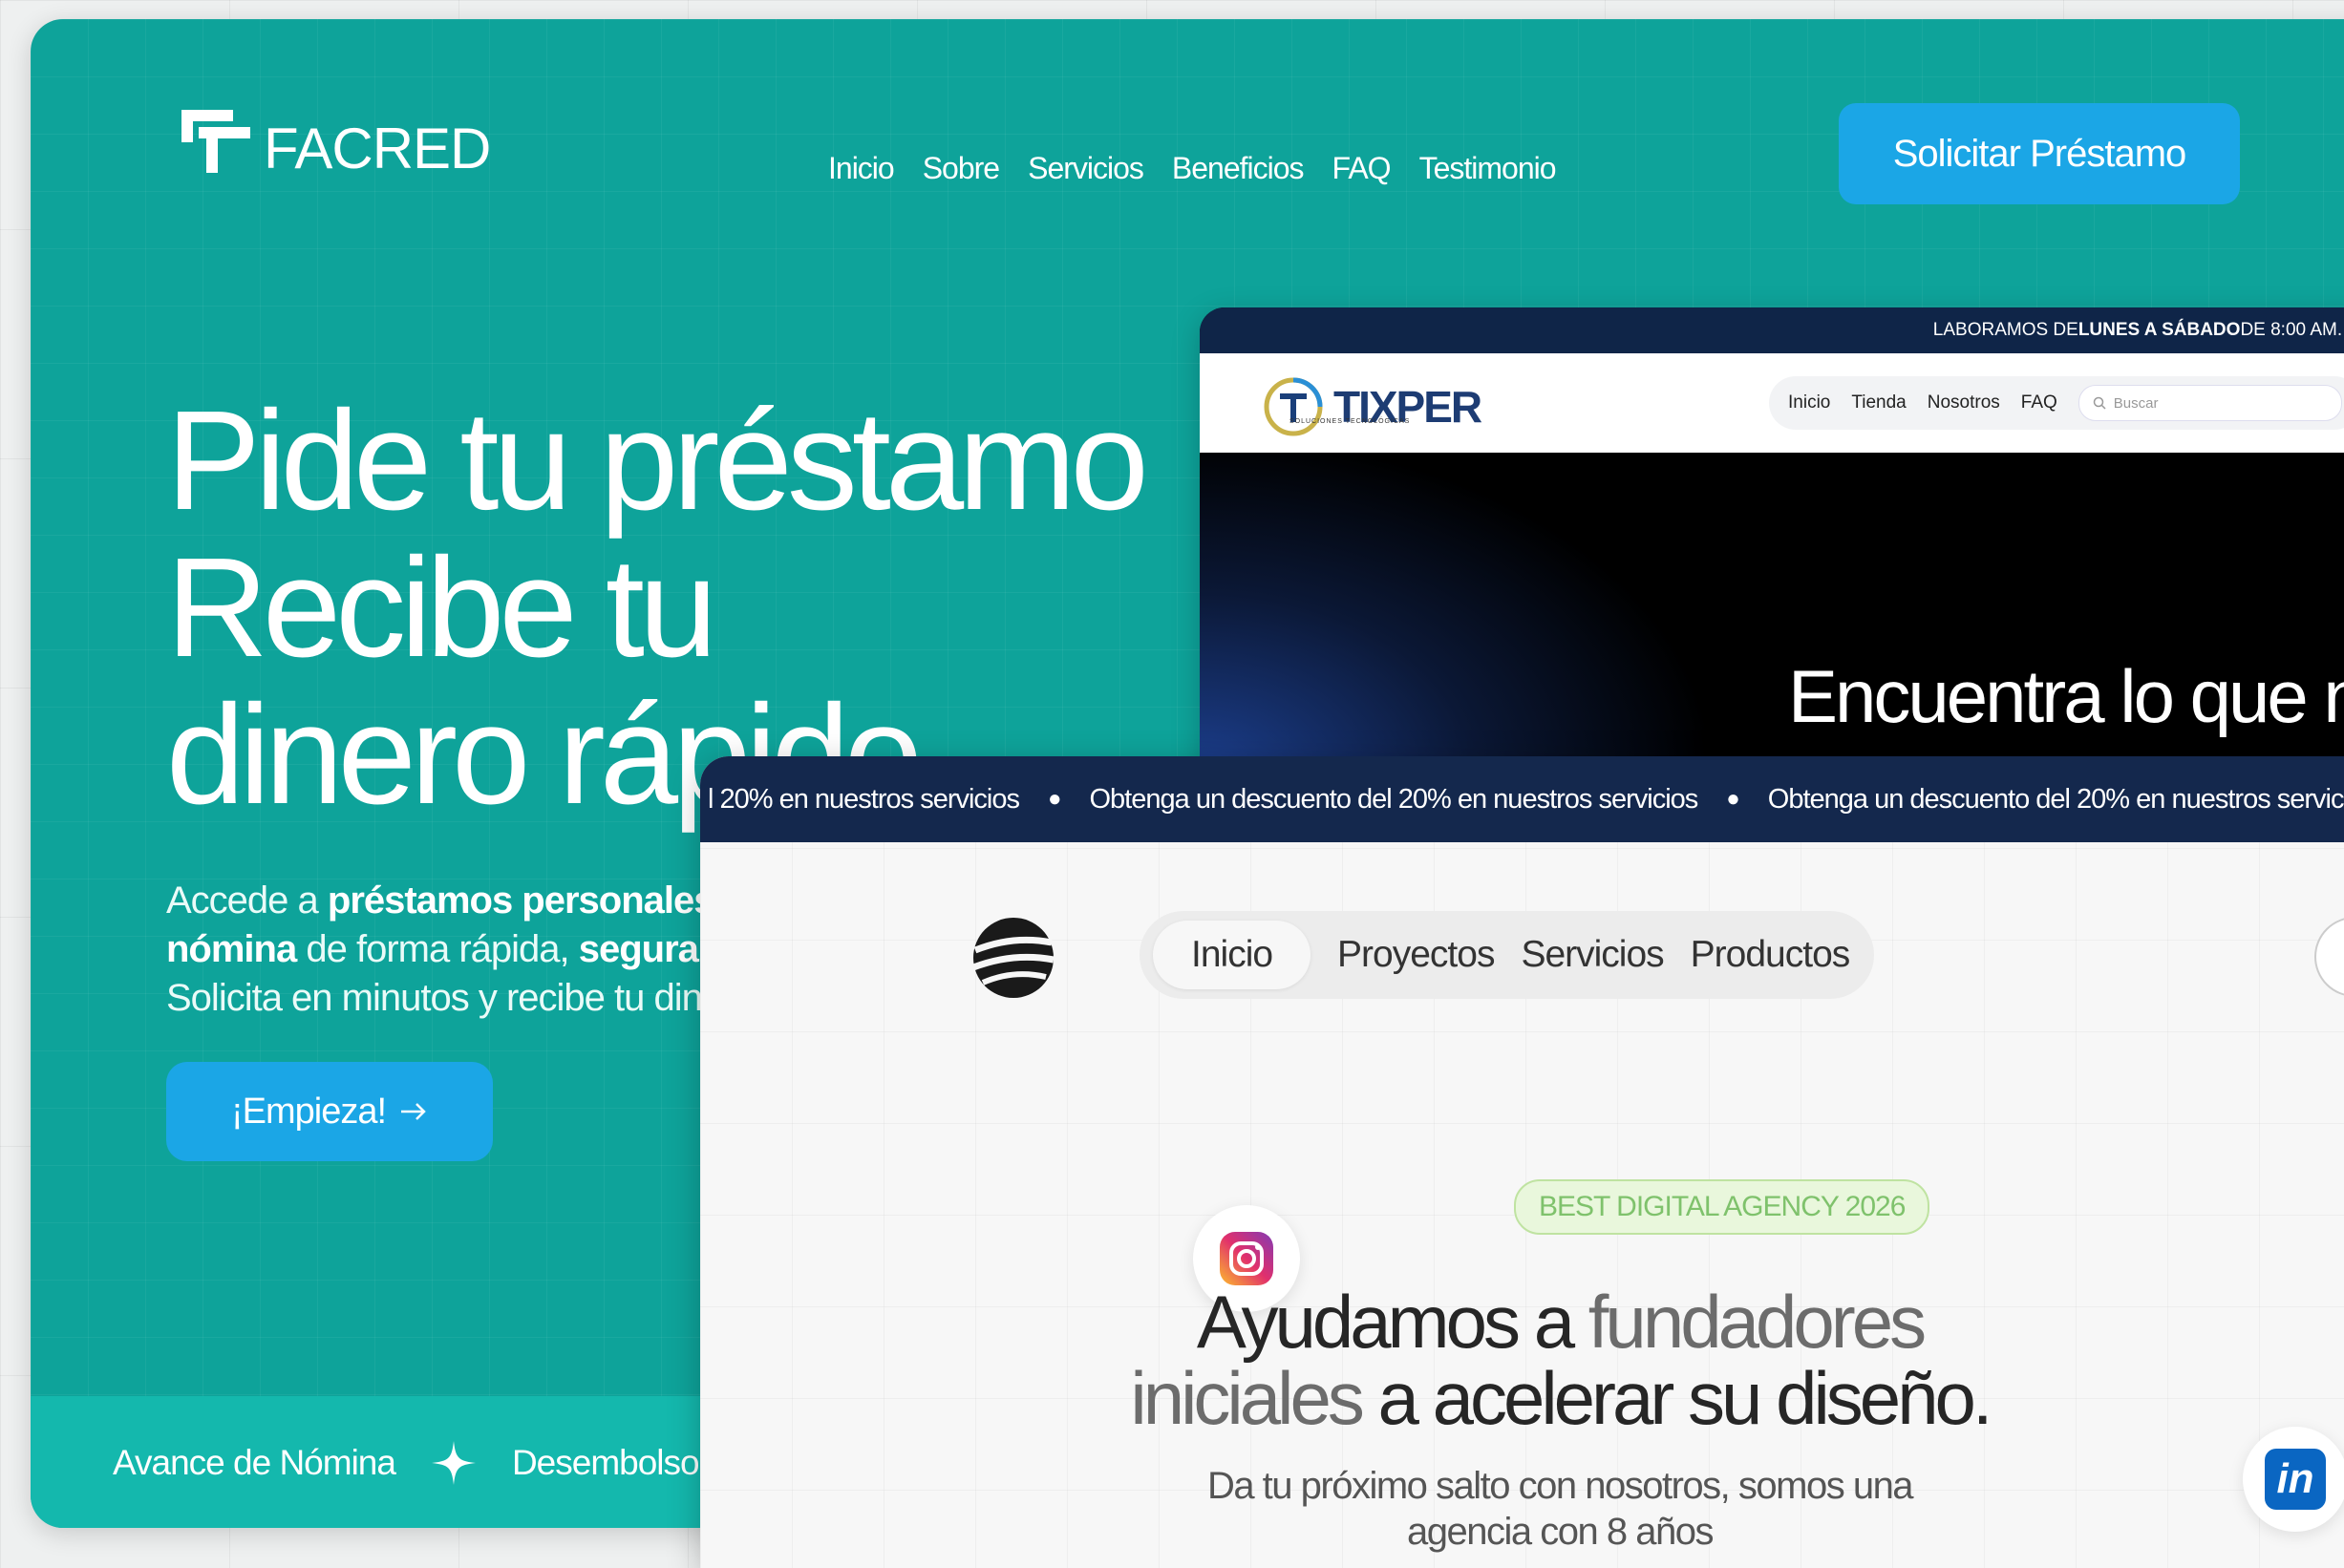 This screenshot has width=2344, height=1568. What do you see at coordinates (1416, 955) in the screenshot?
I see `agency-nav-proyectos: Proyectos` at bounding box center [1416, 955].